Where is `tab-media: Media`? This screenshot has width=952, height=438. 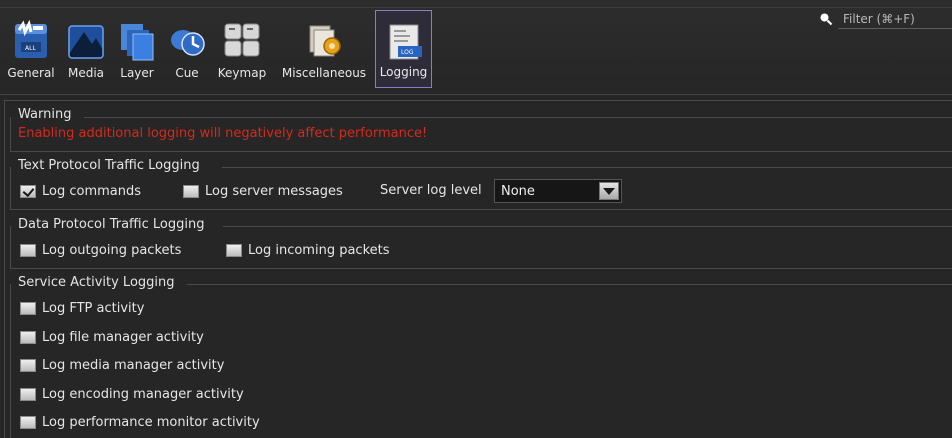 tab-media: Media is located at coordinates (86, 49).